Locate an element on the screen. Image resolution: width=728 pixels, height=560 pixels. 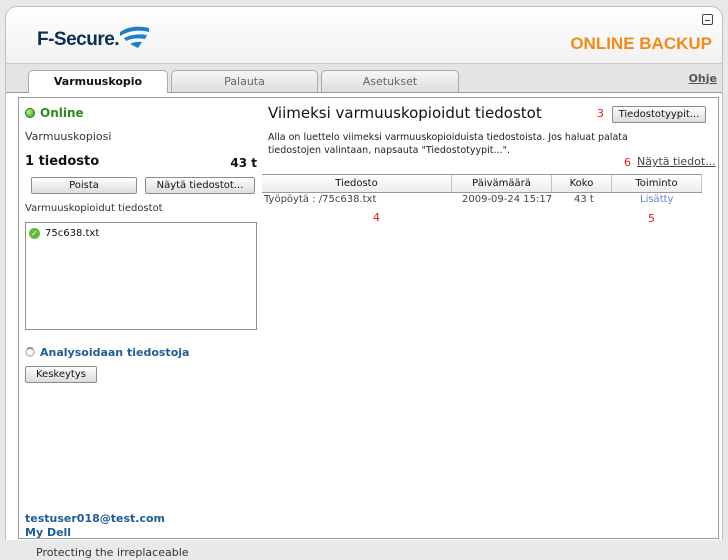
tab-bar: Varmuuskopio Palauta Asetukset Ohje is located at coordinates (364, 78).